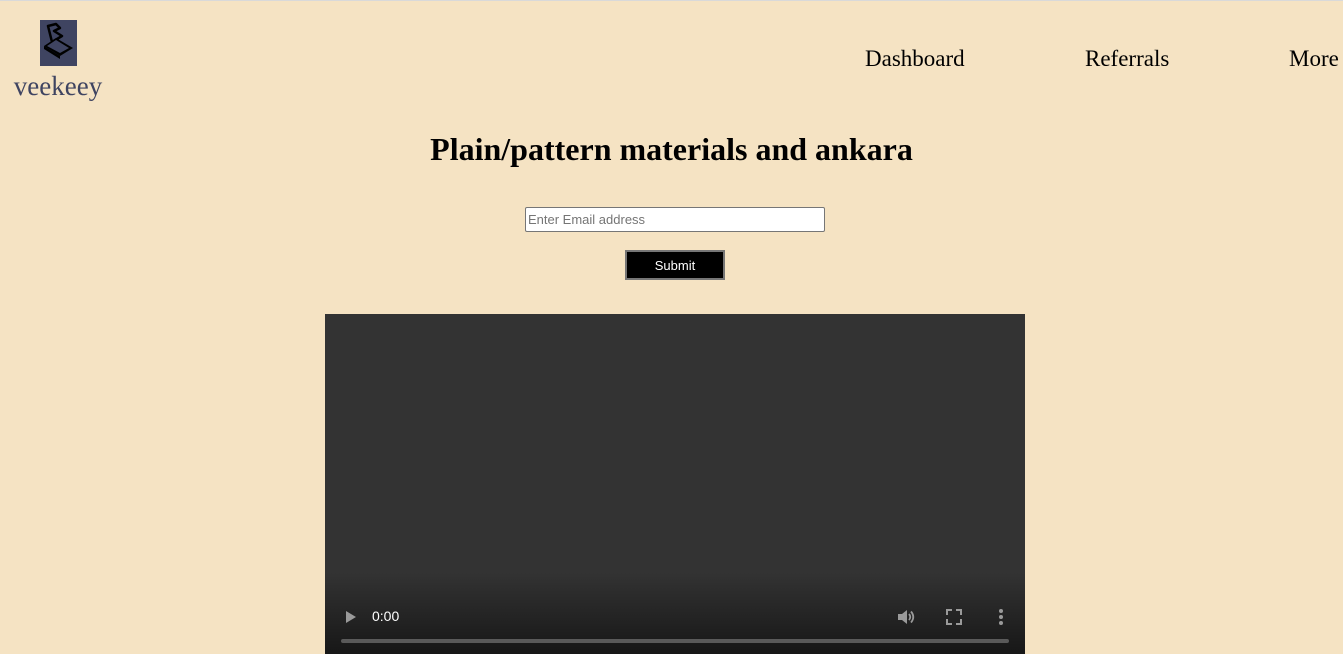  What do you see at coordinates (1127, 59) in the screenshot?
I see `nav-referrals: Referrals` at bounding box center [1127, 59].